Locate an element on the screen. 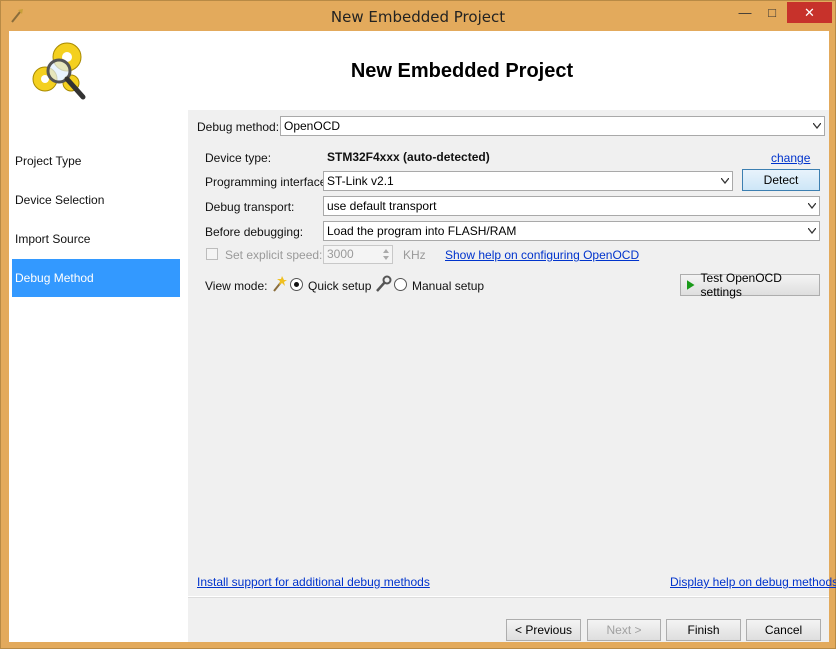  next-button: Next > is located at coordinates (624, 630).